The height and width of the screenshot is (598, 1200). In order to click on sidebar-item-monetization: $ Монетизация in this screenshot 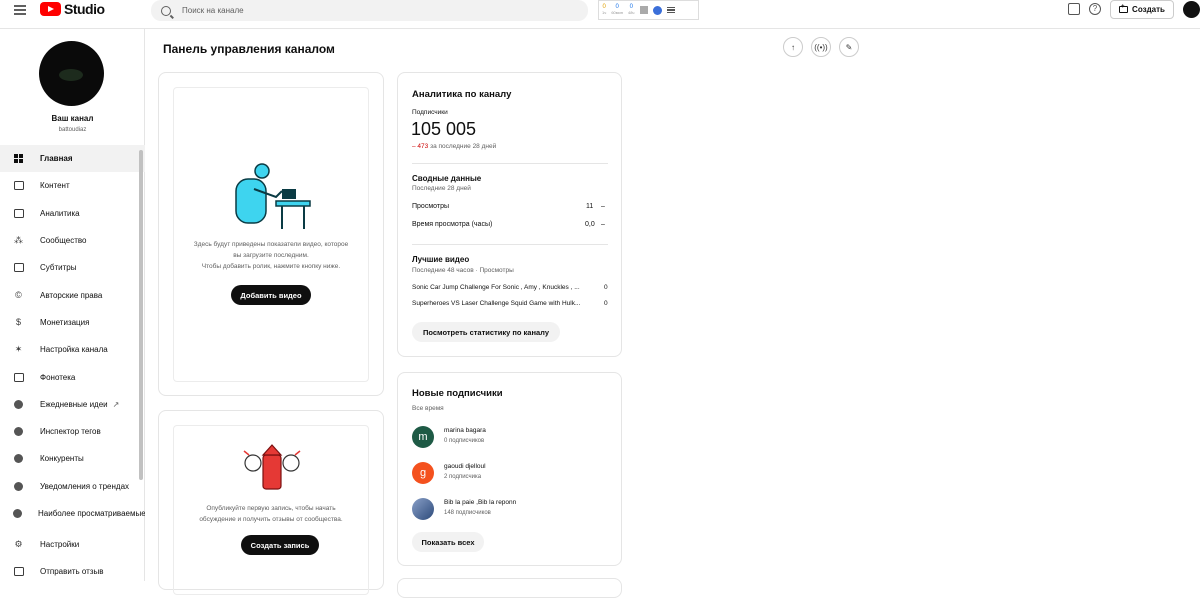, I will do `click(72, 322)`.